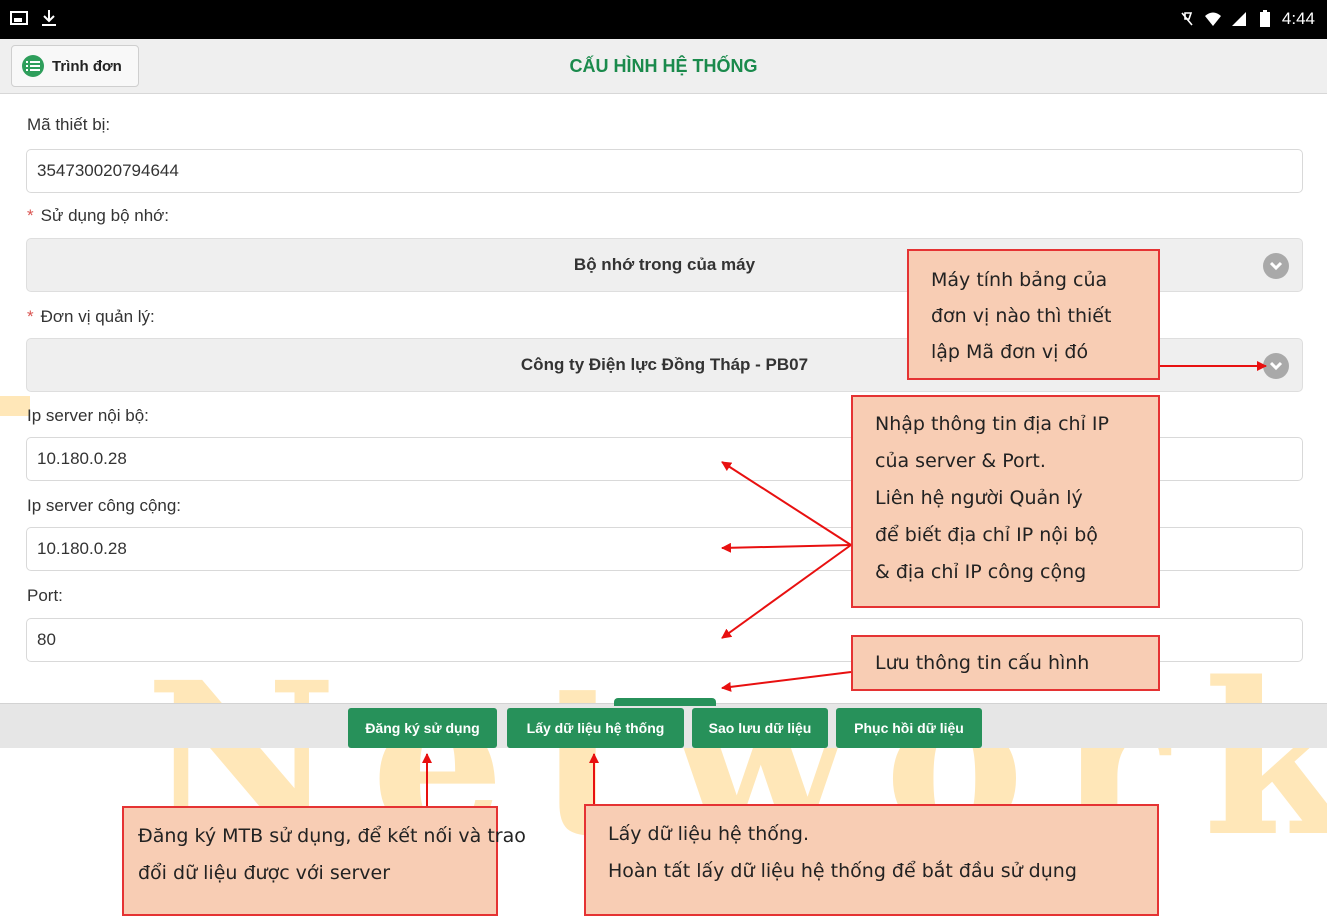 This screenshot has width=1327, height=916. I want to click on wifi-icon, so click(1212, 19).